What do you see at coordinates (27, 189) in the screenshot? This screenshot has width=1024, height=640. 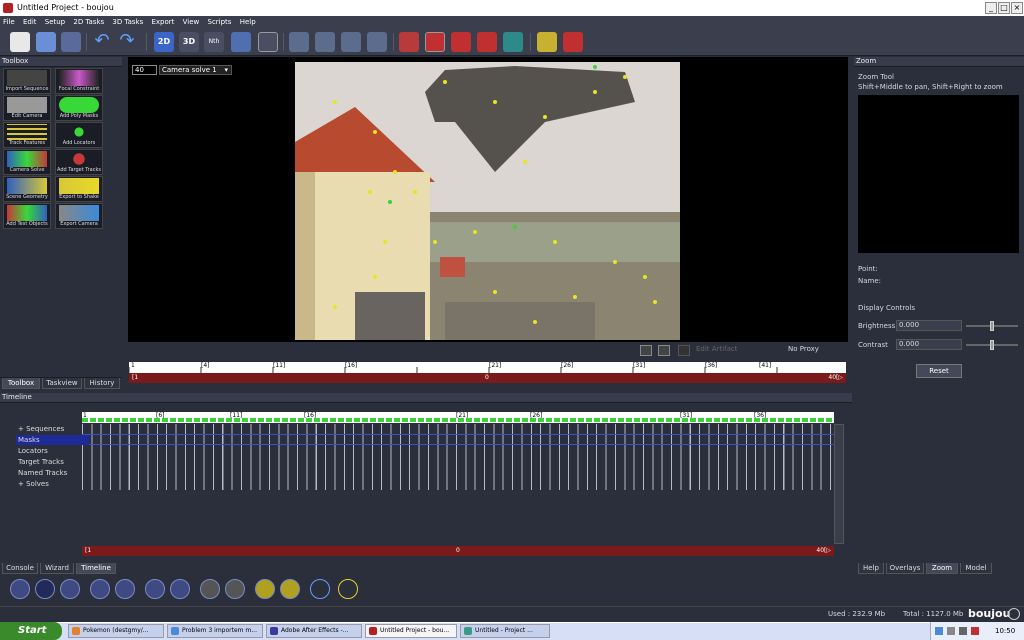 I see `scene-geometry-button: Scene Geometry` at bounding box center [27, 189].